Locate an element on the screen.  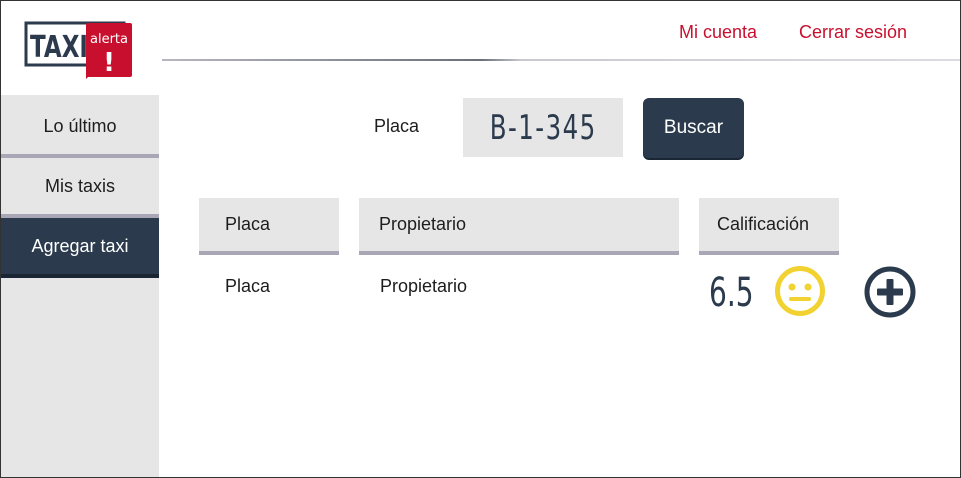
cell-rating-score: 6.5 is located at coordinates (741, 293).